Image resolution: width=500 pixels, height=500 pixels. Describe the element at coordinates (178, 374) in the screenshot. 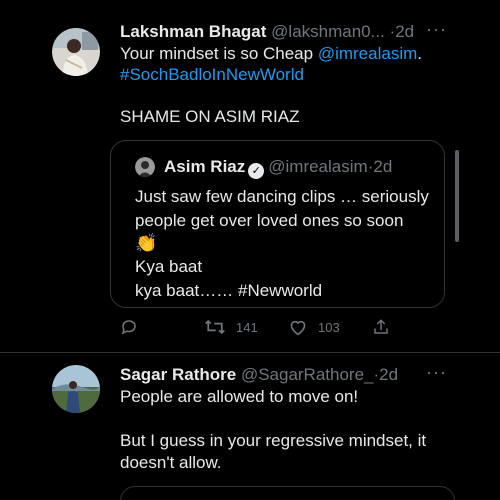

I see `display-name: Sagar Rathore` at that location.